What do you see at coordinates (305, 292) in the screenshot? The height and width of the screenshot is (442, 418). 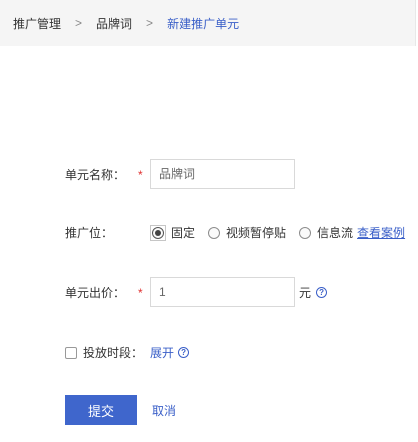 I see `bid-unit: 元` at bounding box center [305, 292].